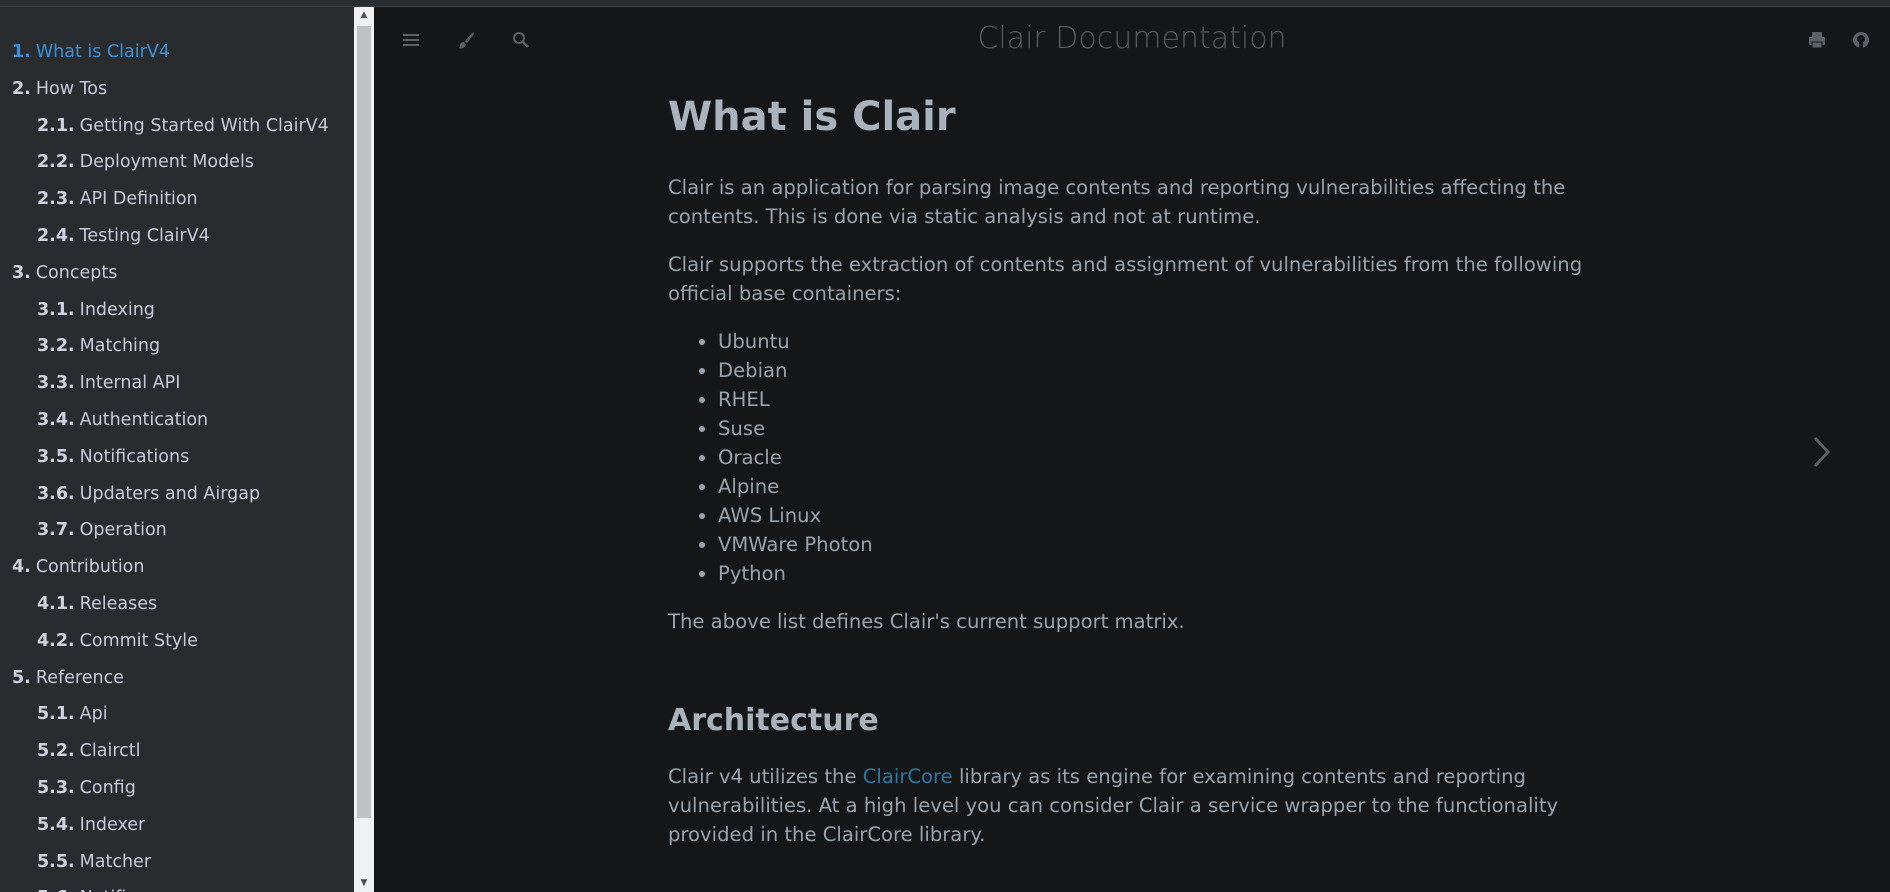 This screenshot has width=1890, height=892. Describe the element at coordinates (56, 890) in the screenshot. I see `sidebar-item-number: 5.6.` at that location.